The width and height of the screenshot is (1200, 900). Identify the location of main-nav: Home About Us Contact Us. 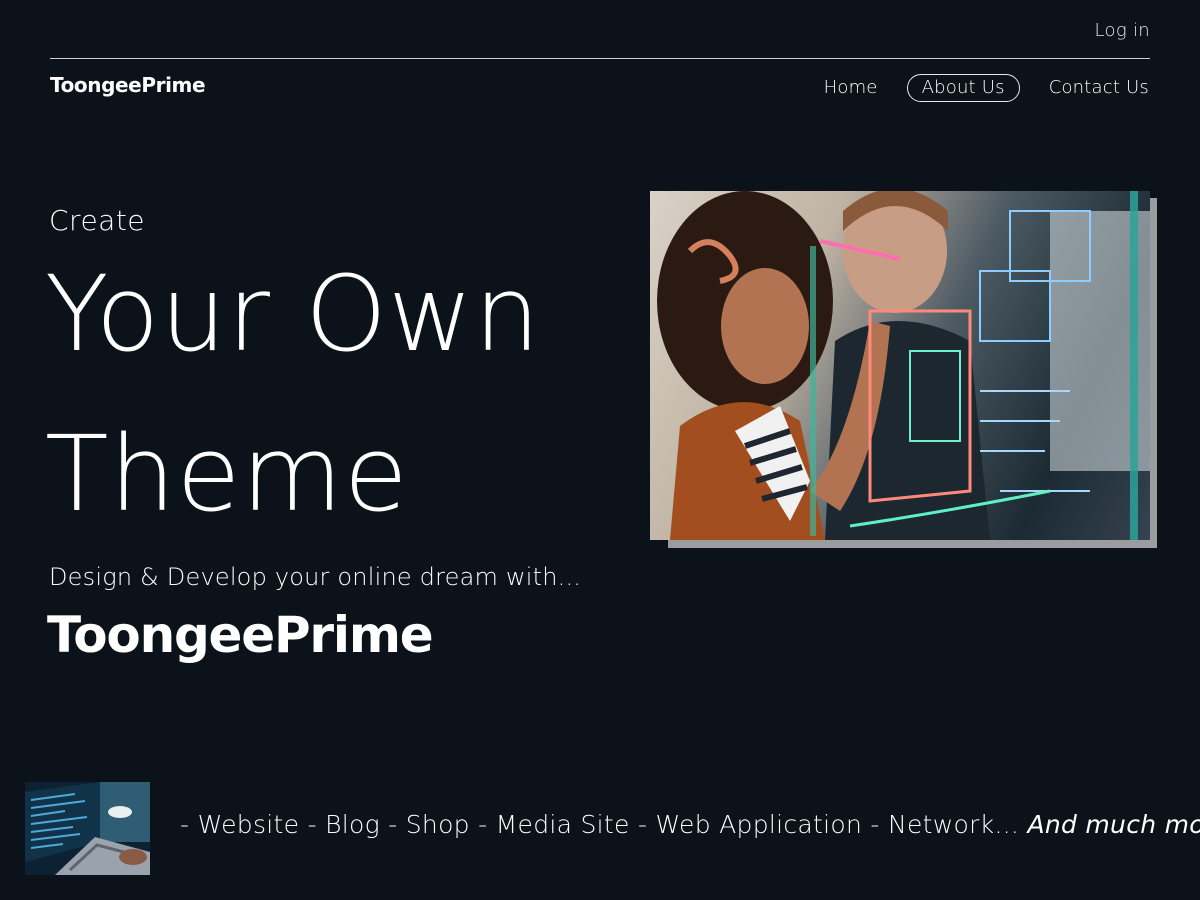
(972, 88).